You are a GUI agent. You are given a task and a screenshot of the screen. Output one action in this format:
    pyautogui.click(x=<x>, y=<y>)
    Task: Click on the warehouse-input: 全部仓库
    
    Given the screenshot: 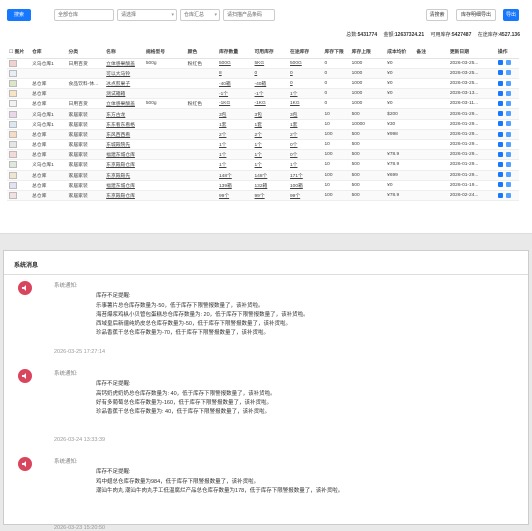 What is the action you would take?
    pyautogui.click(x=84, y=15)
    